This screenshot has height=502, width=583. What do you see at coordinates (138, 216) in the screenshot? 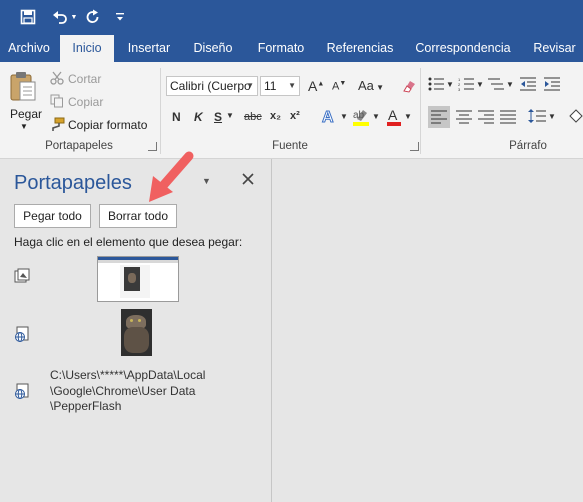
I see `clear-all-button: Borrar todo` at bounding box center [138, 216].